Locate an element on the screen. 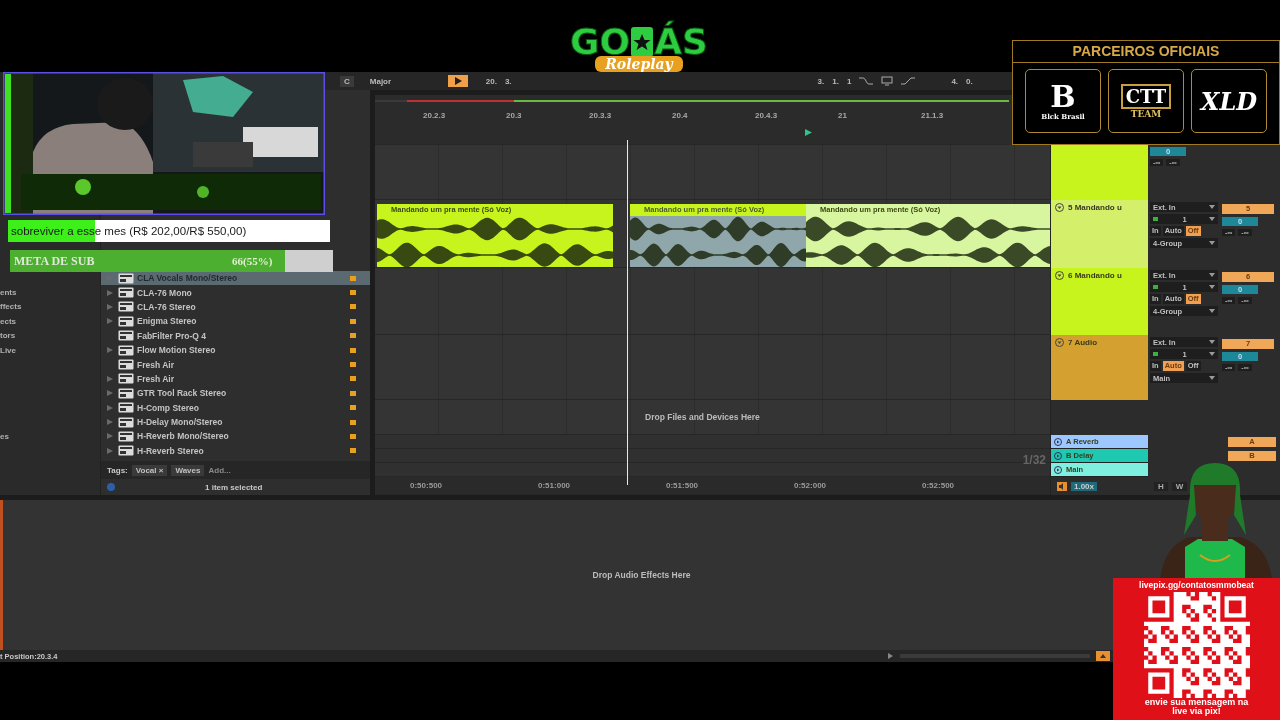 Image resolution: width=1280 pixels, height=720 pixels. category-item: ffects is located at coordinates (50, 307).